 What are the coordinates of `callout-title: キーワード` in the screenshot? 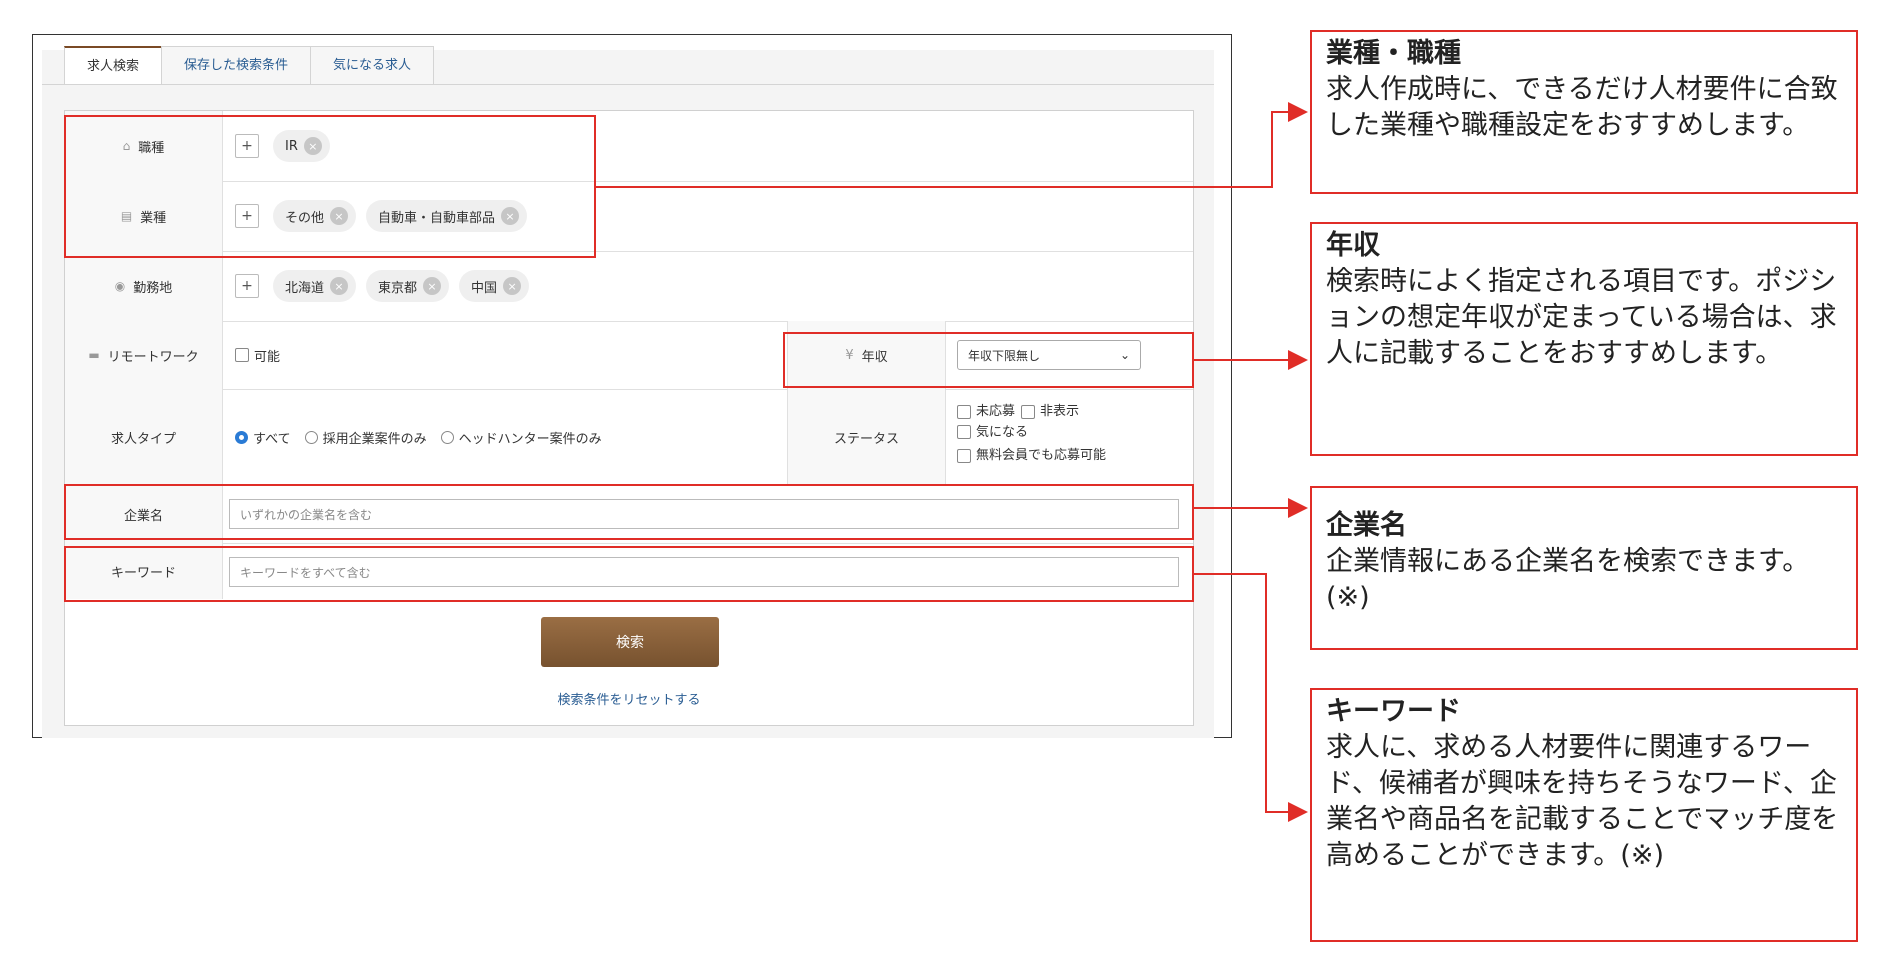 It's located at (1393, 711).